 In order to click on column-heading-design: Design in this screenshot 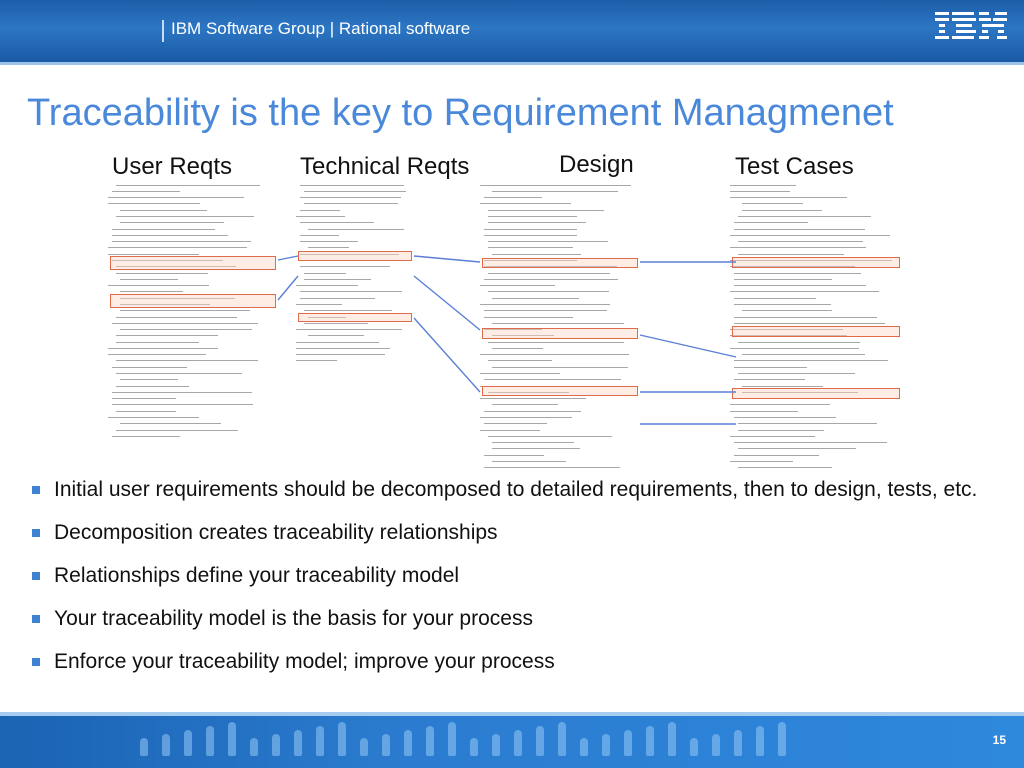, I will do `click(596, 164)`.